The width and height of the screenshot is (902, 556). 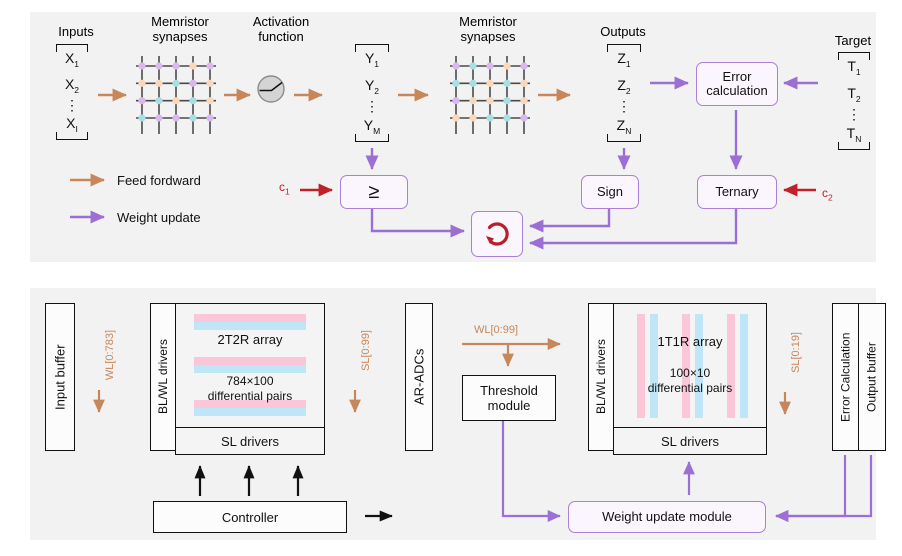 I want to click on vector-item: TN, so click(x=854, y=134).